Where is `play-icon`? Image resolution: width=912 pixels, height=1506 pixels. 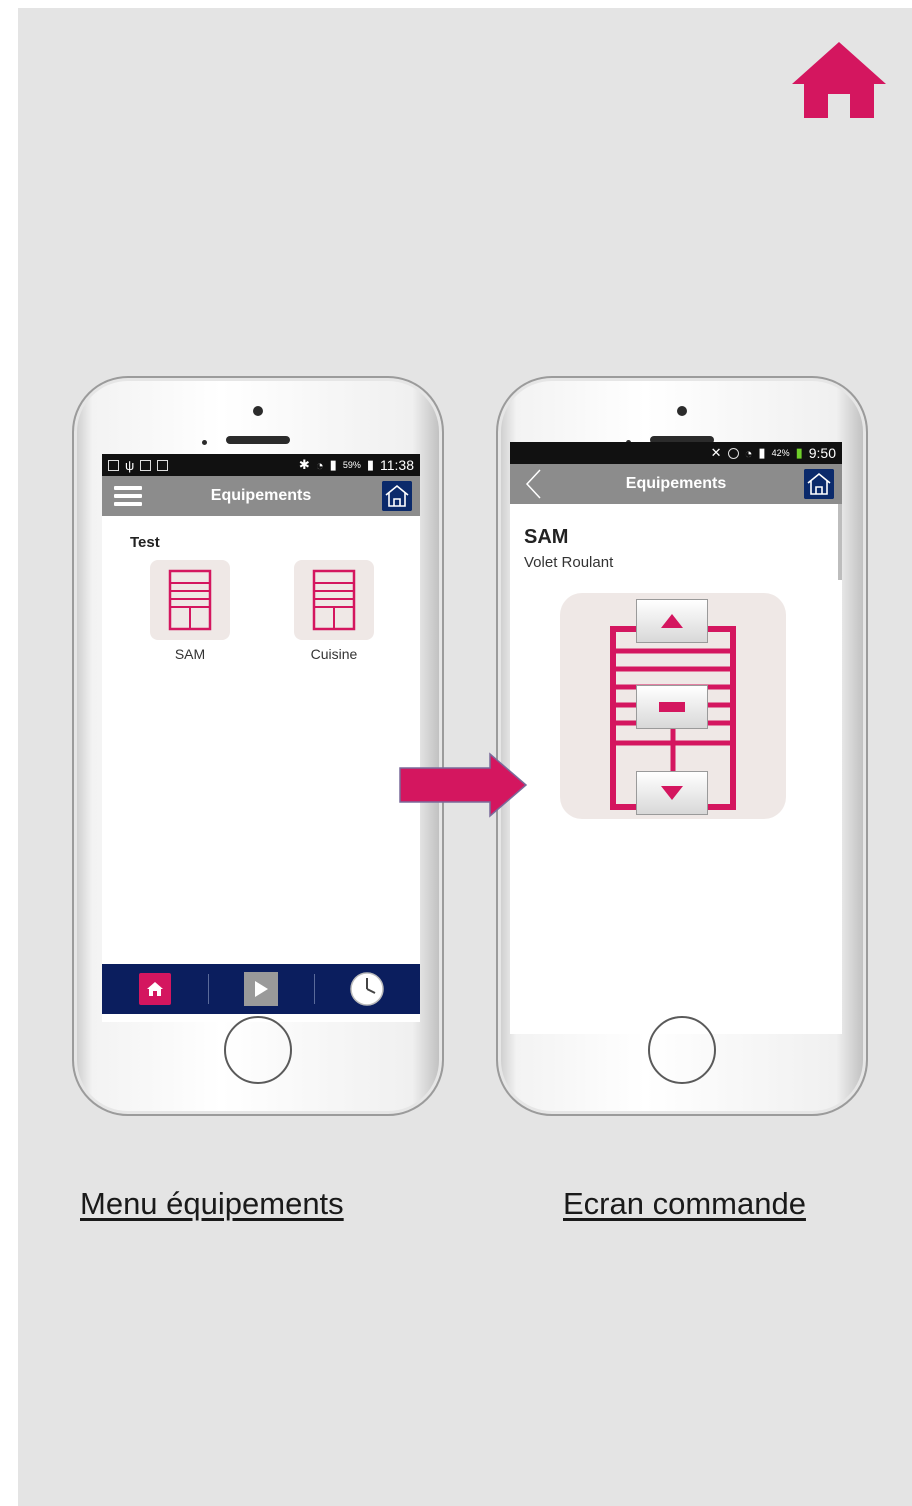
play-icon is located at coordinates (261, 989).